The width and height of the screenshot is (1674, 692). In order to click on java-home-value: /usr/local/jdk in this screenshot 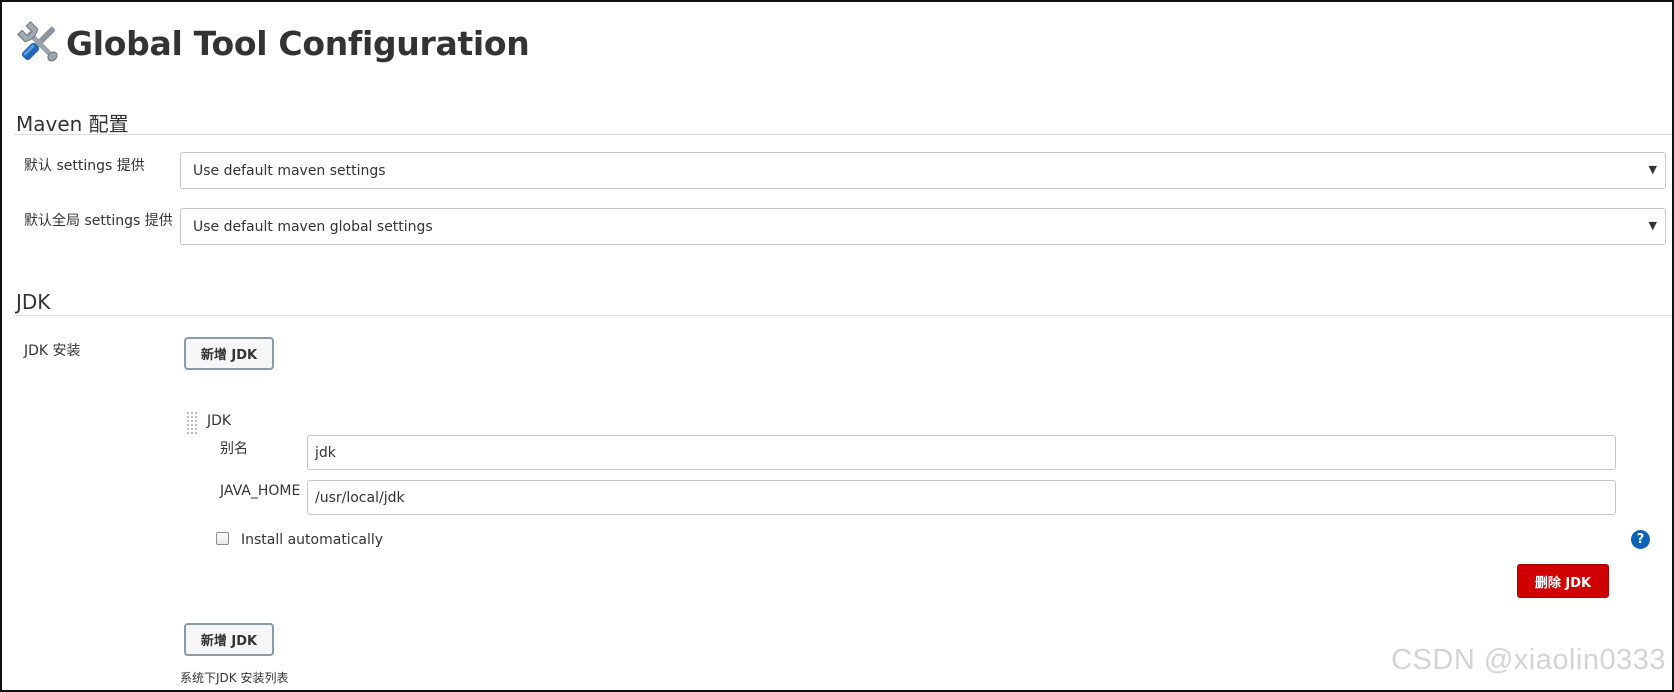, I will do `click(360, 497)`.